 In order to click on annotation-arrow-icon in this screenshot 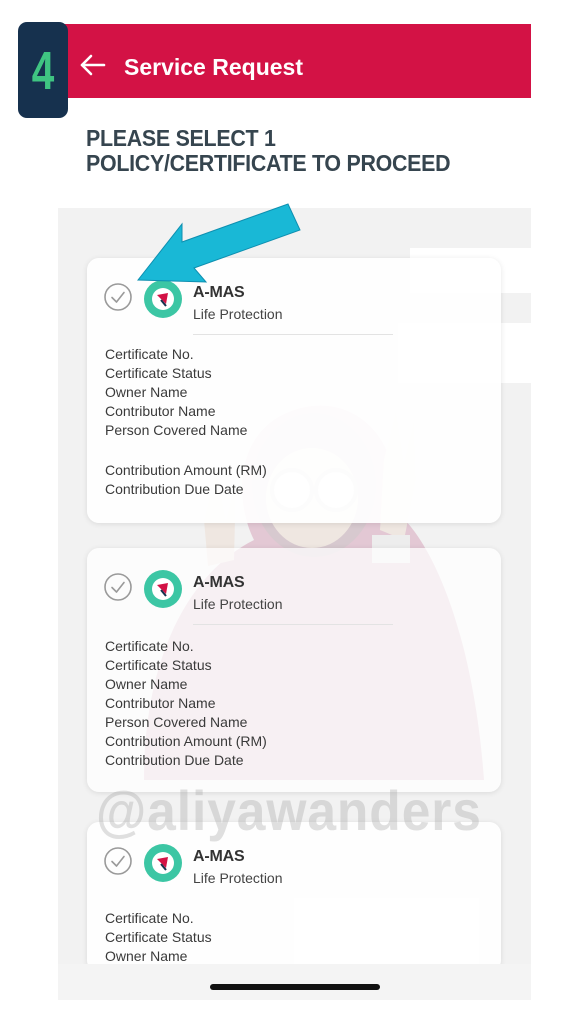, I will do `click(218, 243)`.